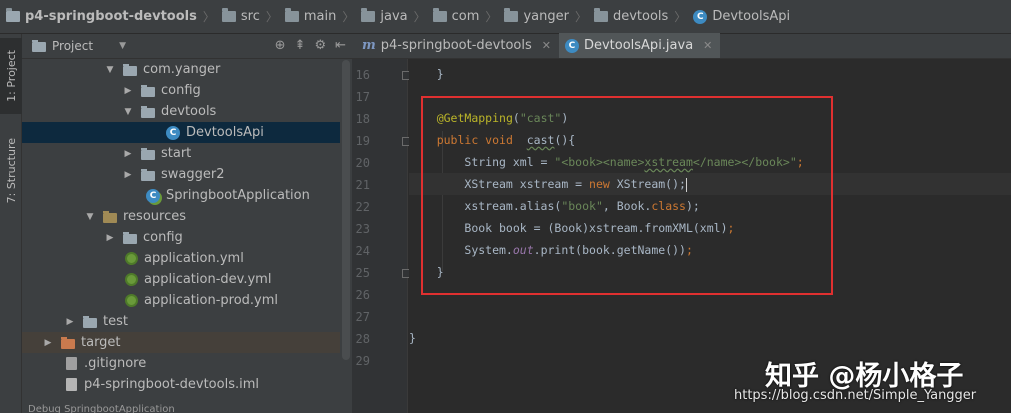 The height and width of the screenshot is (413, 1011). What do you see at coordinates (362, 361) in the screenshot?
I see `line-number: 29` at bounding box center [362, 361].